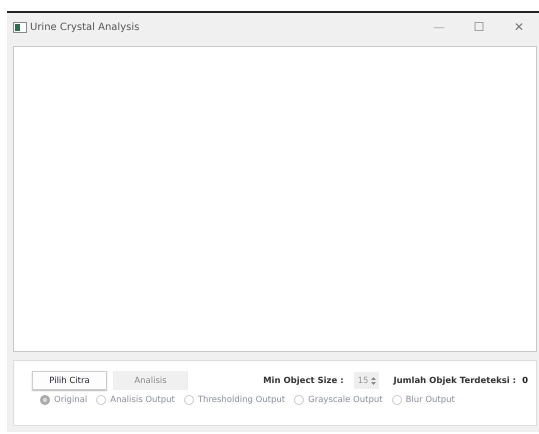 The width and height of the screenshot is (539, 434). What do you see at coordinates (69, 380) in the screenshot?
I see `select-image-button: Pilih Citra` at bounding box center [69, 380].